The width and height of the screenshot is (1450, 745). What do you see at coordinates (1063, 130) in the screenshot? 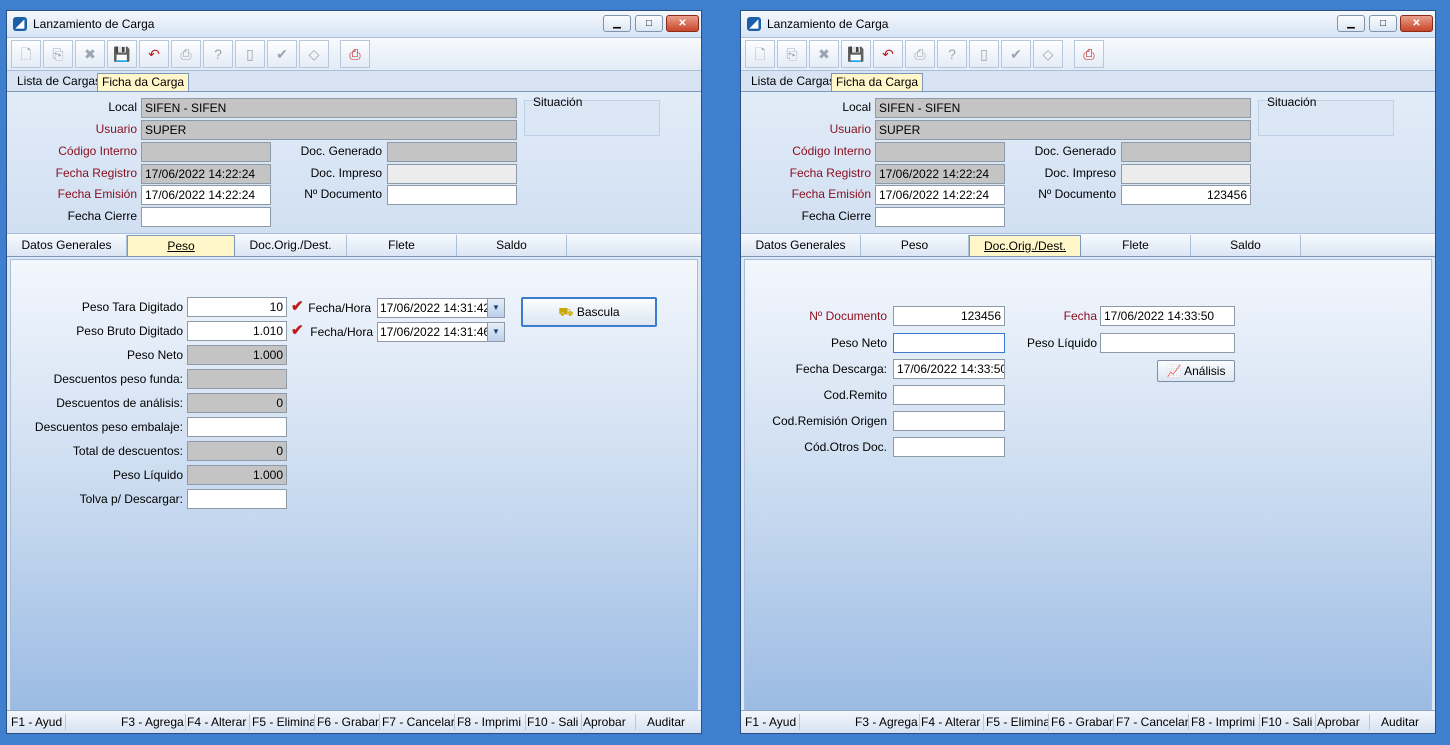
I see `usuario-field: SUPER` at bounding box center [1063, 130].